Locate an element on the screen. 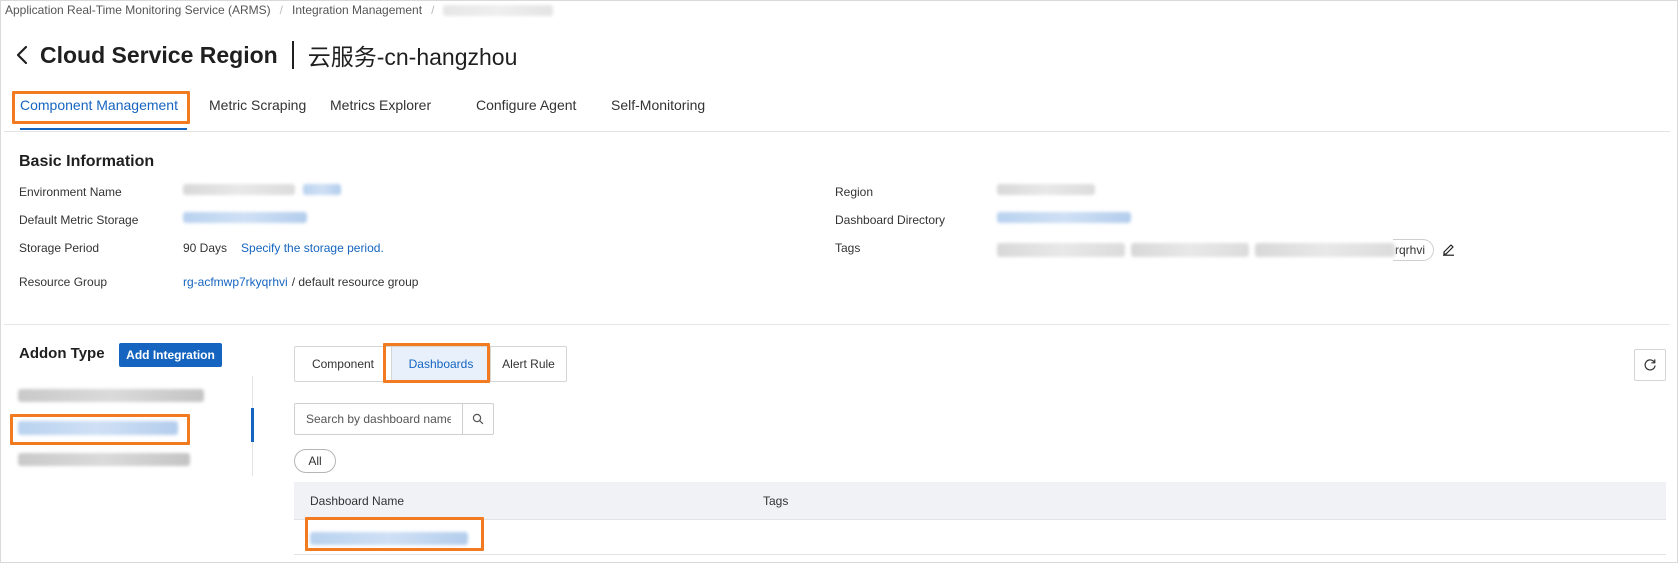 This screenshot has height=563, width=1678. tab-self-monitoring: Self-Monitoring is located at coordinates (658, 111).